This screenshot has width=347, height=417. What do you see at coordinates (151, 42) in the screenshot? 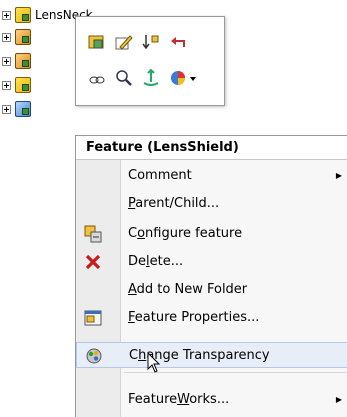
I see `rollback-icon` at bounding box center [151, 42].